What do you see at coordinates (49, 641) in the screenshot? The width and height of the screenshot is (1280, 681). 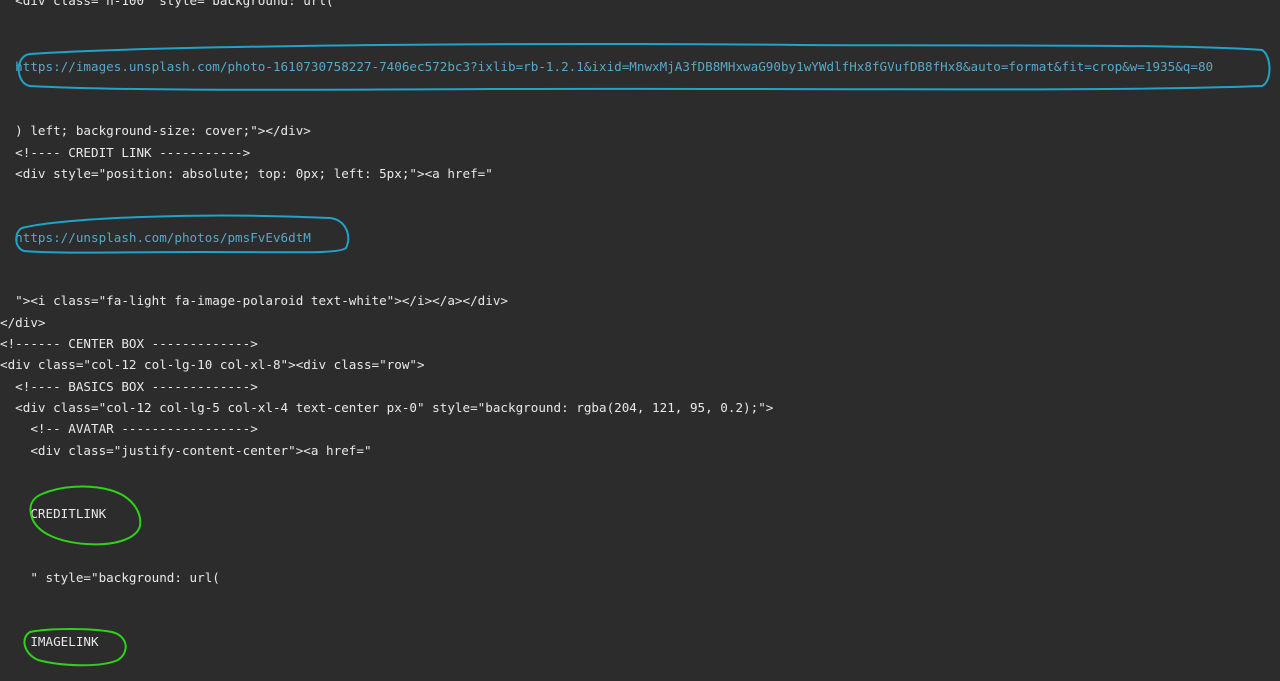 I see `imagelink-placeholder-line: IMAGELINK` at bounding box center [49, 641].